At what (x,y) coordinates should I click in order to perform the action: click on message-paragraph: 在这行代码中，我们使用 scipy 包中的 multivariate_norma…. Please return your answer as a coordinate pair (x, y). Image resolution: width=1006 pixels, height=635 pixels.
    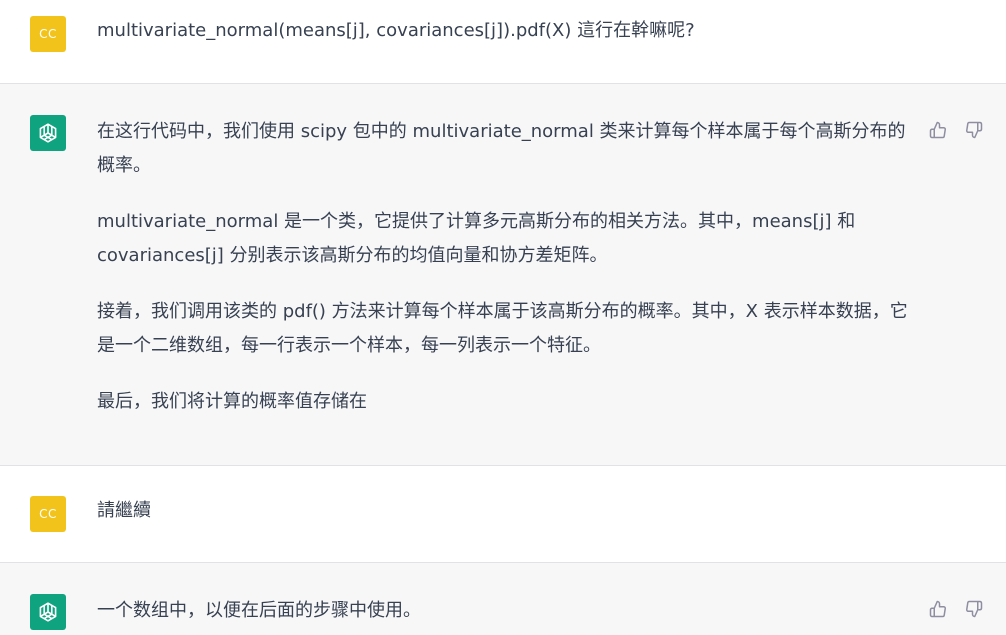
    Looking at the image, I should click on (501, 148).